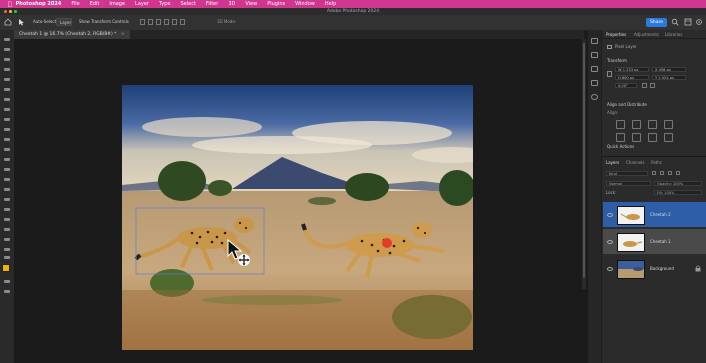 The height and width of the screenshot is (363, 706). What do you see at coordinates (626, 85) in the screenshot?
I see `angle-field: 0.00°` at bounding box center [626, 85].